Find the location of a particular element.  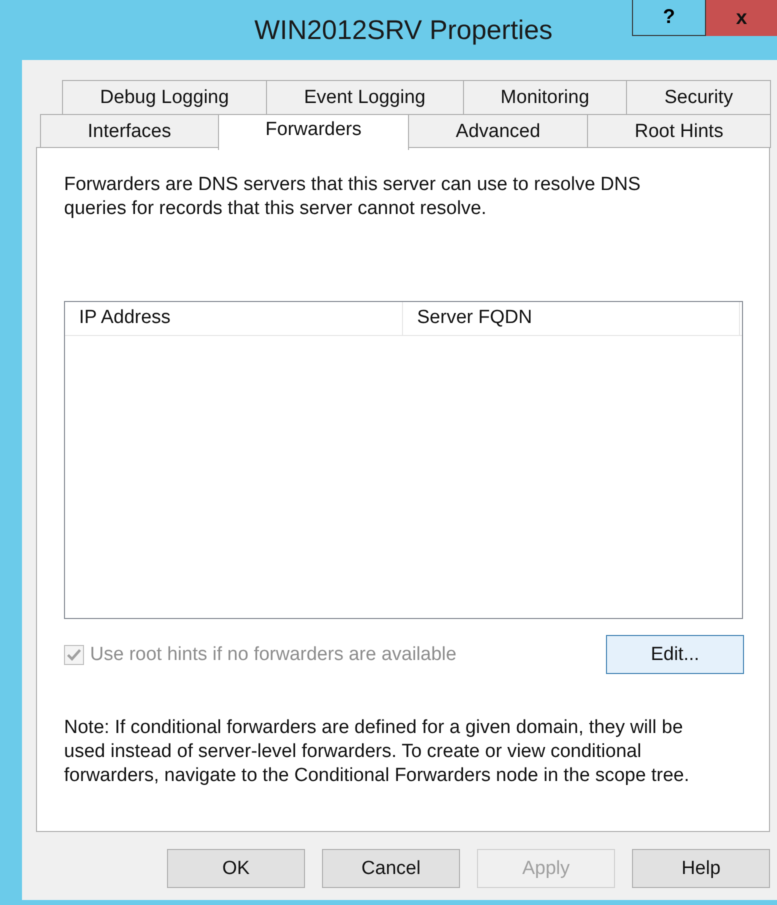

description-text: Forwarders are DNS servers that this server can use to resolve DNS queries for records that this server cannot resolve. is located at coordinates (353, 197).